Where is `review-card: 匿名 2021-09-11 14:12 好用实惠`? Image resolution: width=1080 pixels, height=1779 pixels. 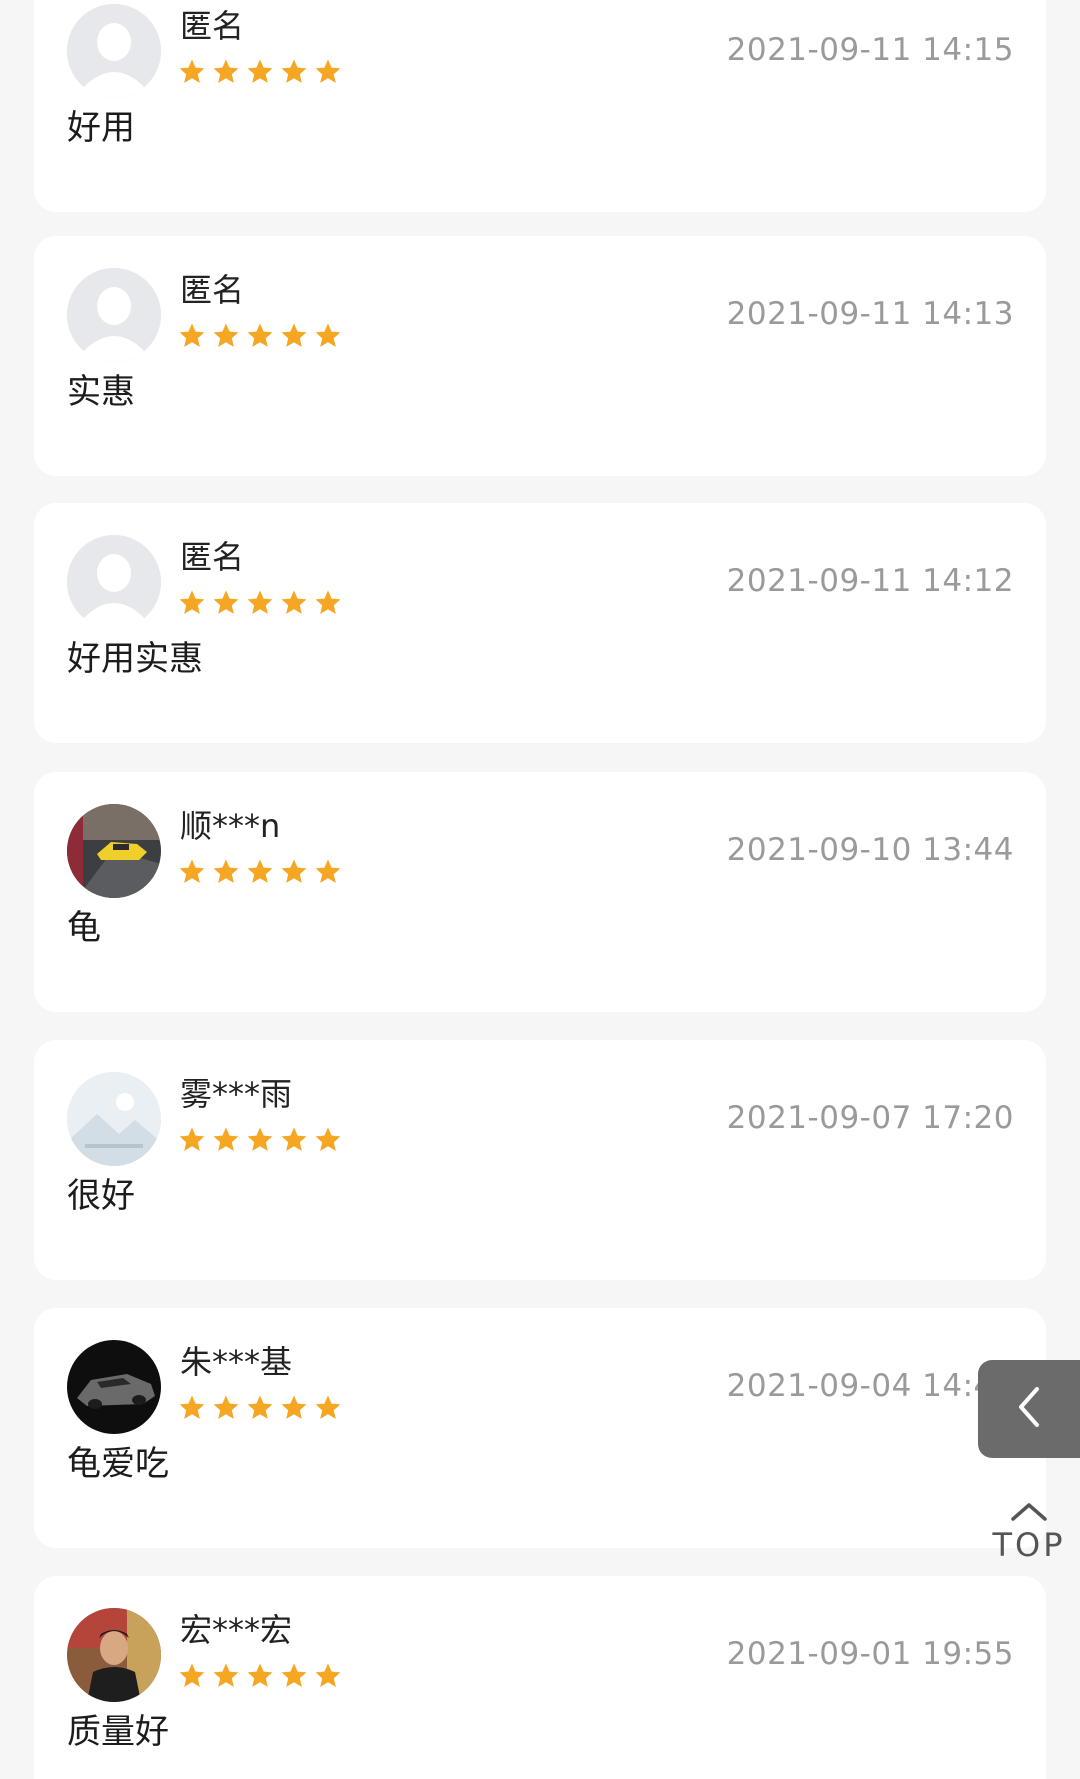
review-card: 匿名 2021-09-11 14:12 好用实惠 is located at coordinates (540, 623).